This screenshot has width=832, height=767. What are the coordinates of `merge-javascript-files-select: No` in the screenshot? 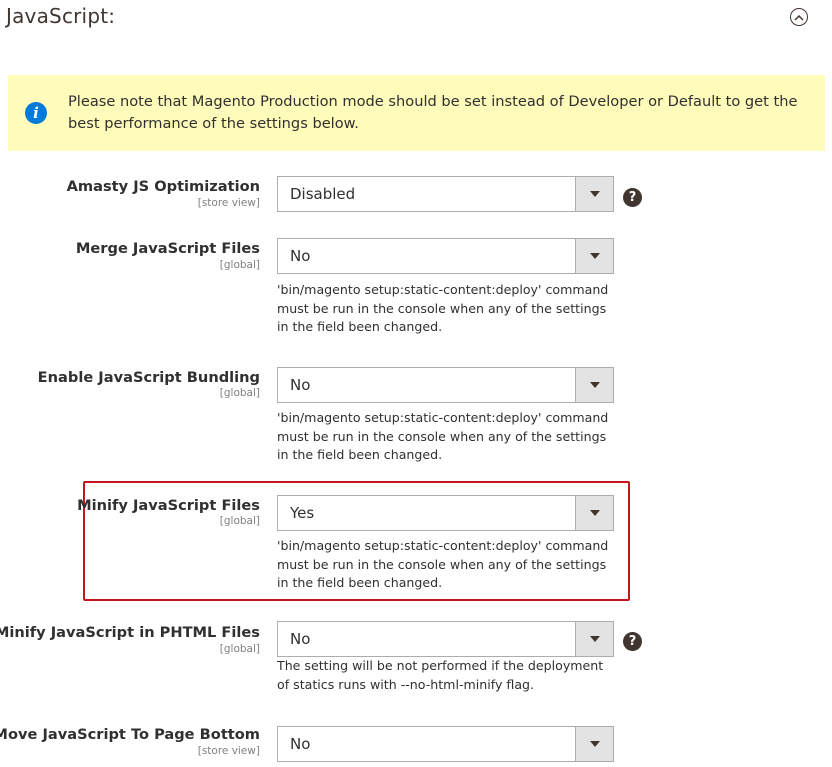 It's located at (445, 256).